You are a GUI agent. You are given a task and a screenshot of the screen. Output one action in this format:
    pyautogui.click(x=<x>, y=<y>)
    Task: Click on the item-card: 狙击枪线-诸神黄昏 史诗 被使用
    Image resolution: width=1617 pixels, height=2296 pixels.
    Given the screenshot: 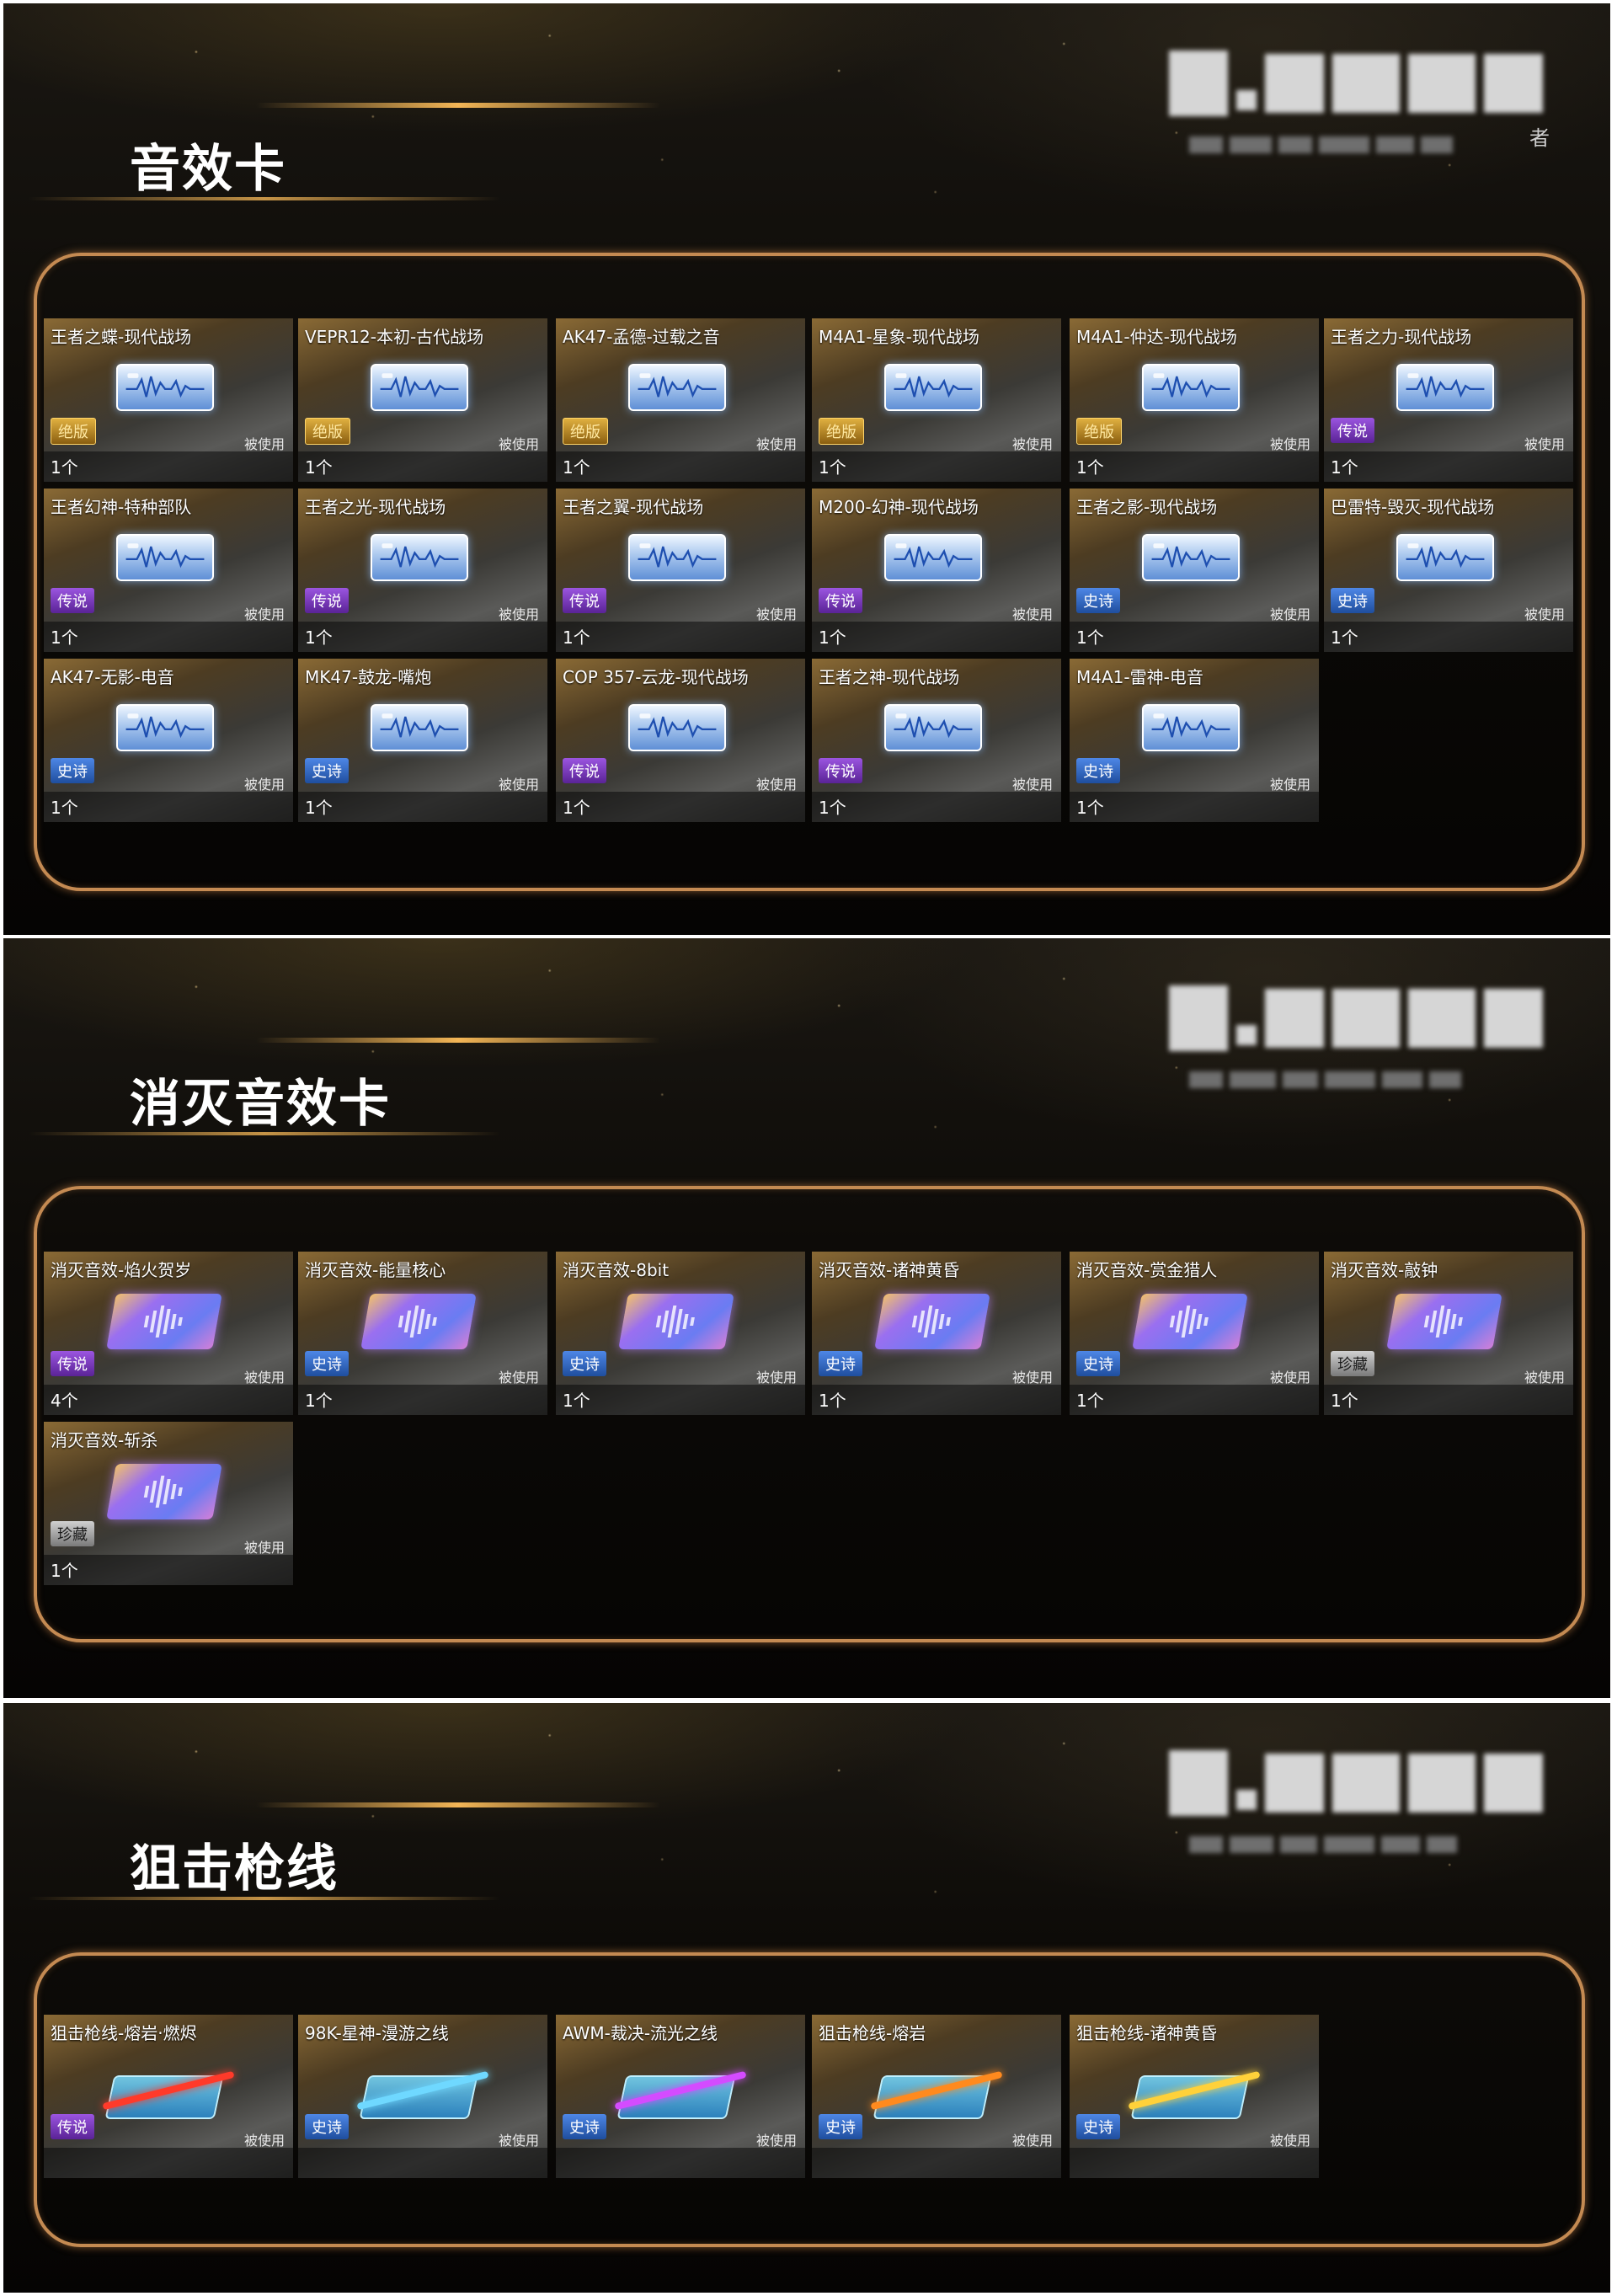 What is the action you would take?
    pyautogui.click(x=1194, y=2096)
    